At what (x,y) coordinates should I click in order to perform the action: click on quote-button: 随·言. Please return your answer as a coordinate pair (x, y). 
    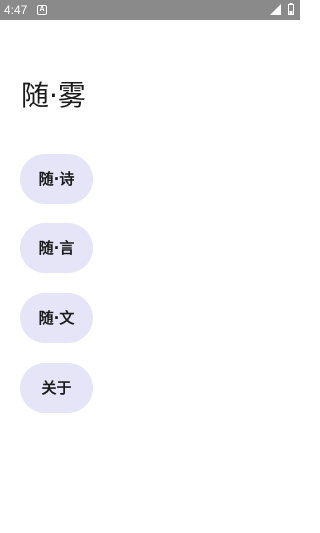
    Looking at the image, I should click on (56, 248).